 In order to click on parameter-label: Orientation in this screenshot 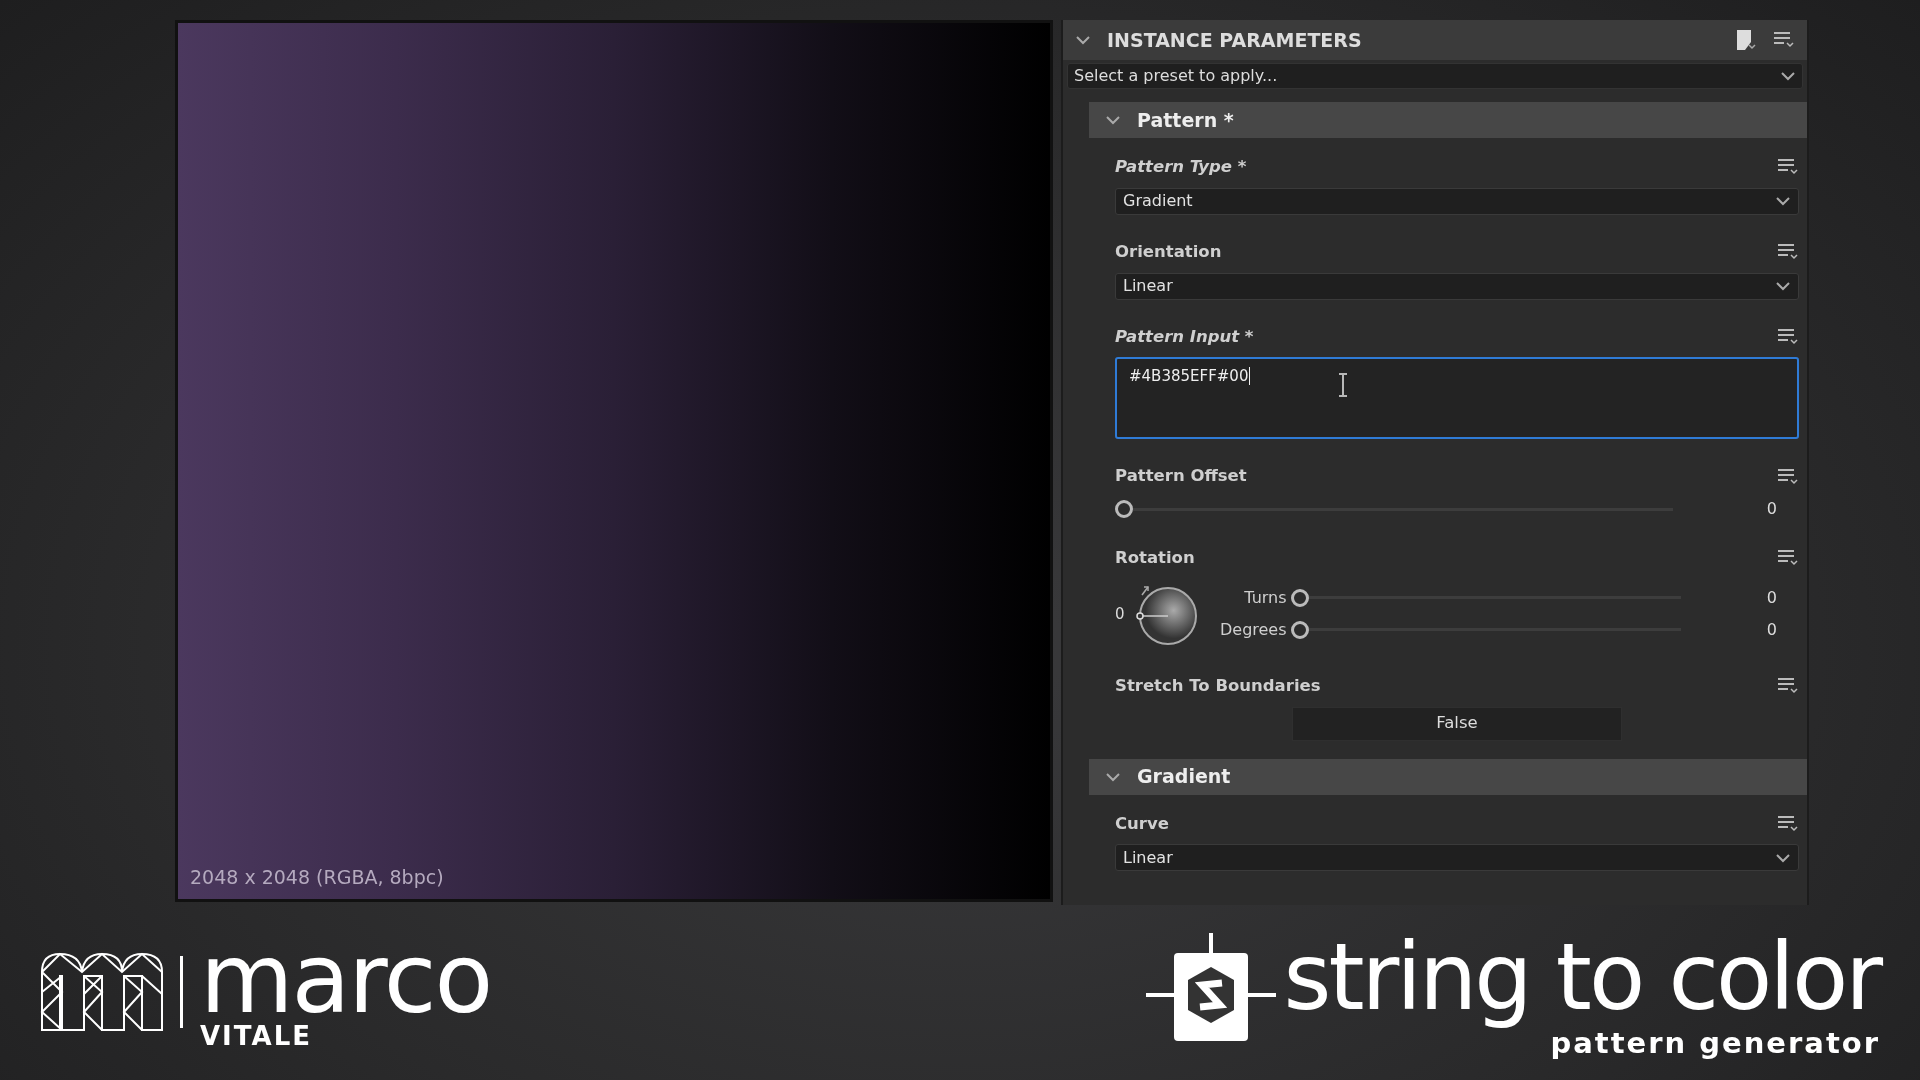, I will do `click(1168, 251)`.